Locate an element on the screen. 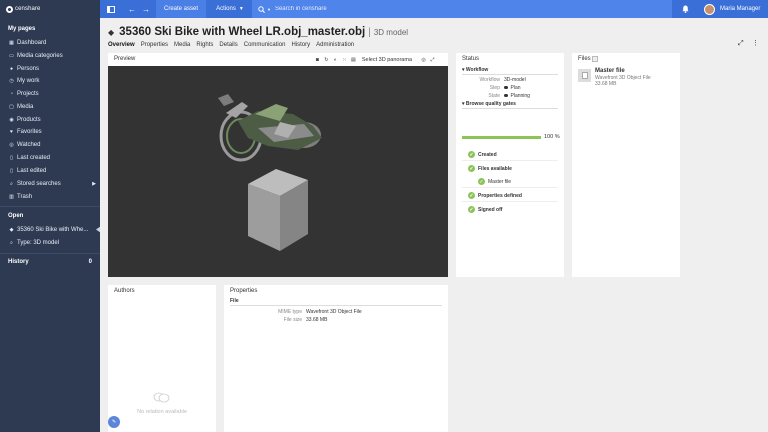 The image size is (768, 432). user-menu: Maria Manager is located at coordinates (732, 9).